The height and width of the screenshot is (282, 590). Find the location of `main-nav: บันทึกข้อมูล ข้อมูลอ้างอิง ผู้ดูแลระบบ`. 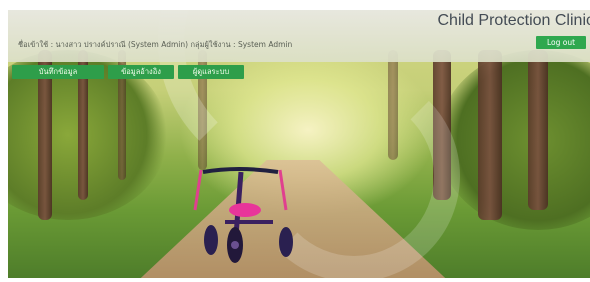

main-nav: บันทึกข้อมูล ข้อมูลอ้างอิง ผู้ดูแลระบบ is located at coordinates (128, 72).